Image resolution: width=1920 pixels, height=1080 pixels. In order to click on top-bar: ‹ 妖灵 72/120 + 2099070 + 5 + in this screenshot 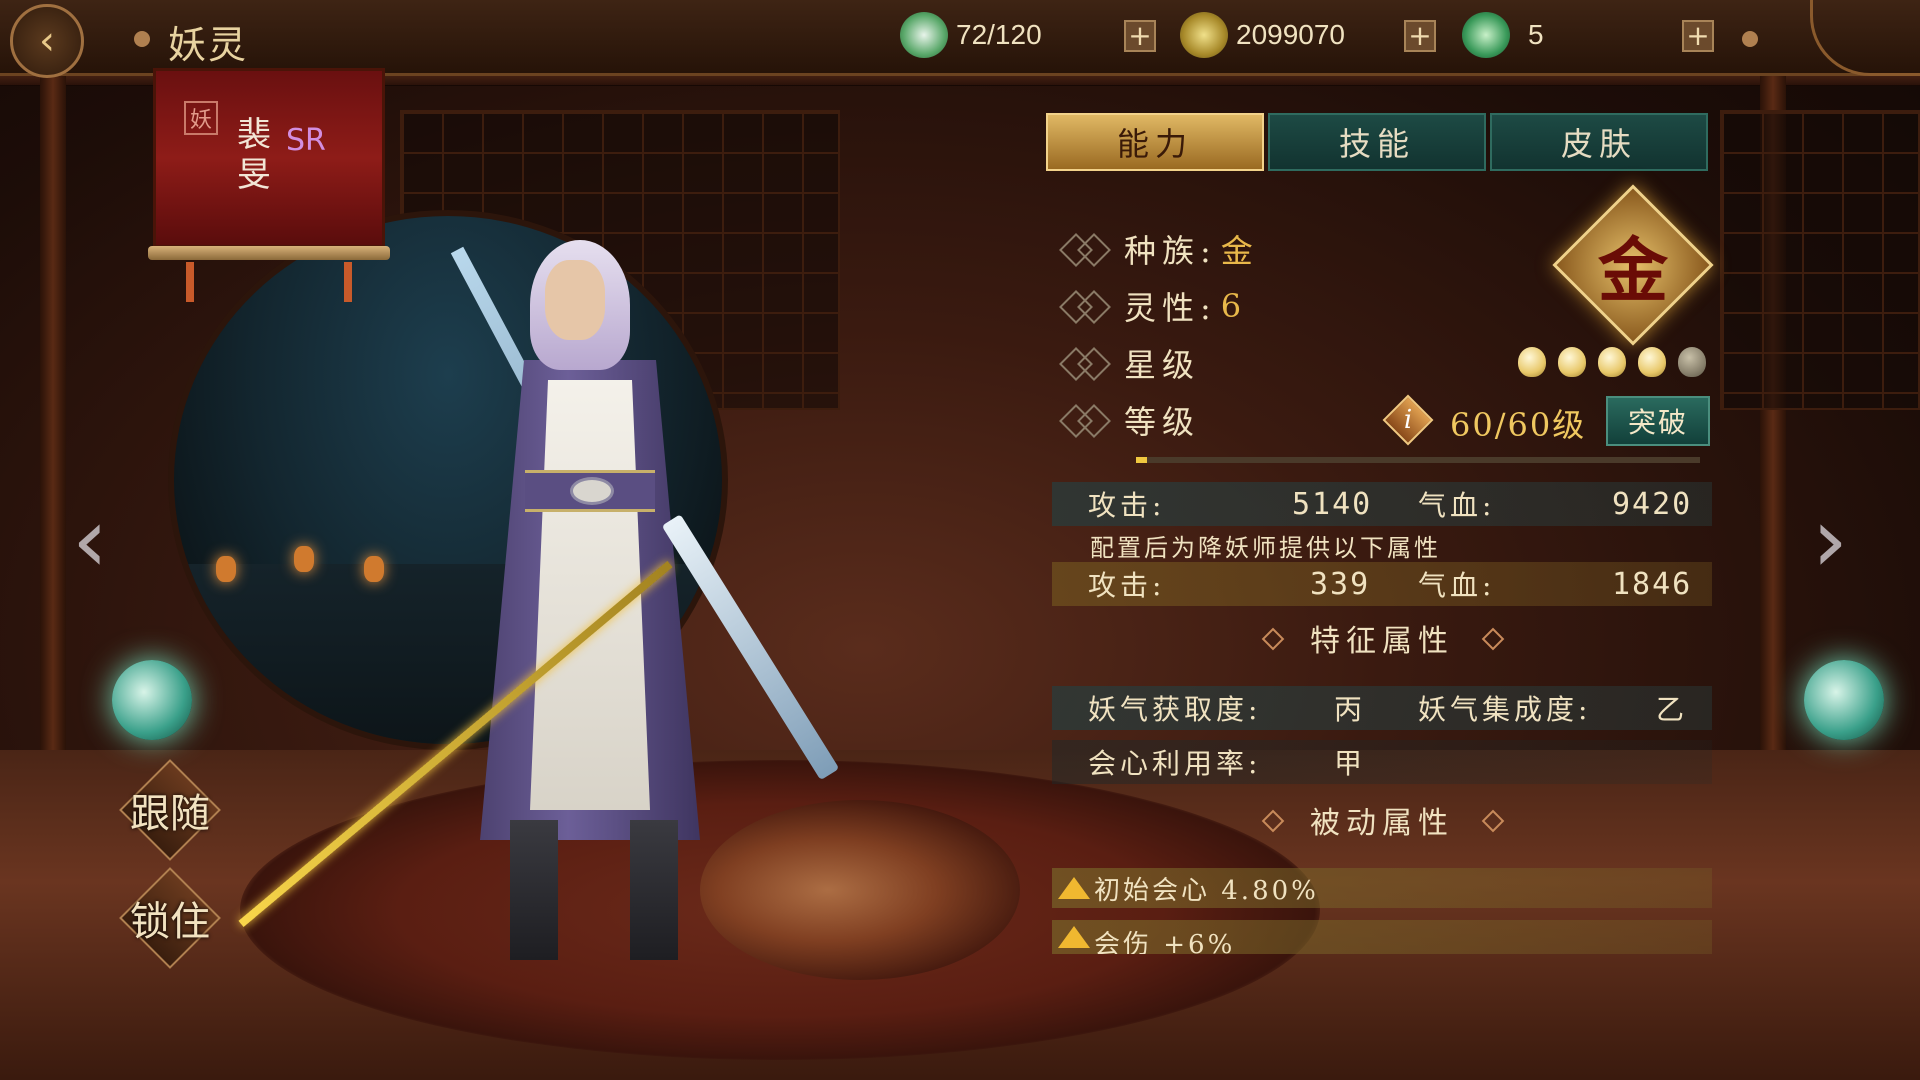, I will do `click(960, 39)`.